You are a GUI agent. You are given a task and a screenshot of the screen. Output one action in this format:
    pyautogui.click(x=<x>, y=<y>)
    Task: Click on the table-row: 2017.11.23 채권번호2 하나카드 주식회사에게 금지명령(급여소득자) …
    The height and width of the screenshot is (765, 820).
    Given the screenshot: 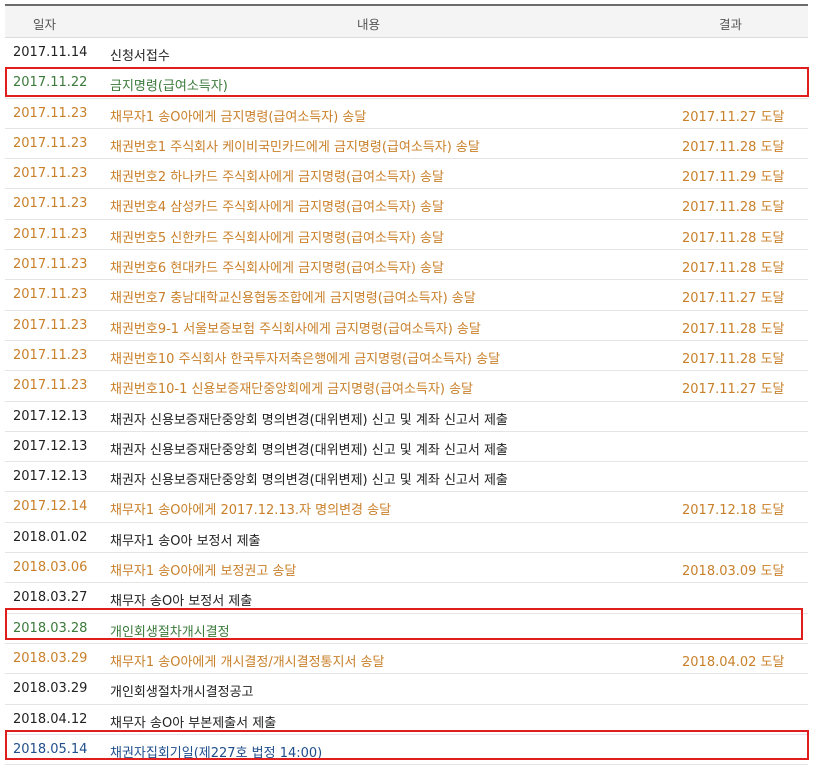 What is the action you would take?
    pyautogui.click(x=406, y=174)
    